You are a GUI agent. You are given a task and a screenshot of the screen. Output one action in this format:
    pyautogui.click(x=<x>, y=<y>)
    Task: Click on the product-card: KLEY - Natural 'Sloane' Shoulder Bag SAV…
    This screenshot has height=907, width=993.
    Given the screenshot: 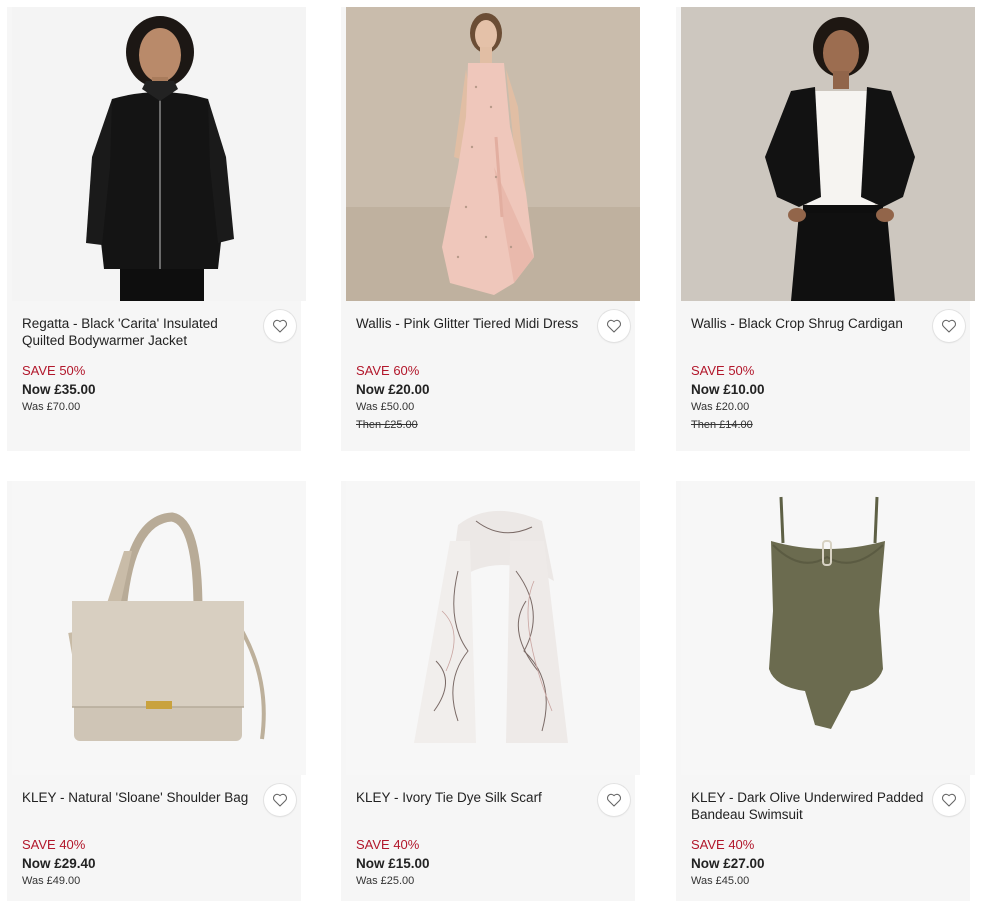 What is the action you would take?
    pyautogui.click(x=156, y=691)
    